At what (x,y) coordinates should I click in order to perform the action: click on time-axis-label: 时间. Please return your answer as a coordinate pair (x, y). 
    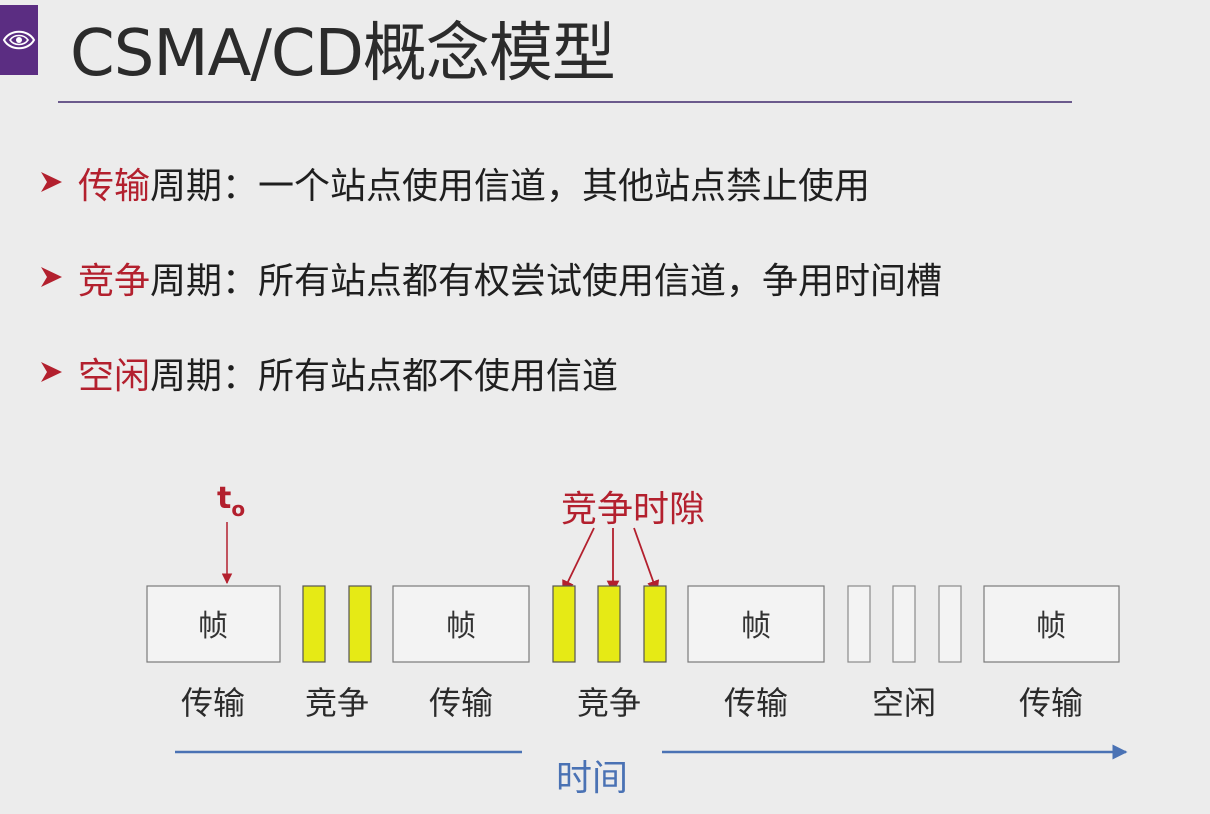
    Looking at the image, I should click on (592, 778).